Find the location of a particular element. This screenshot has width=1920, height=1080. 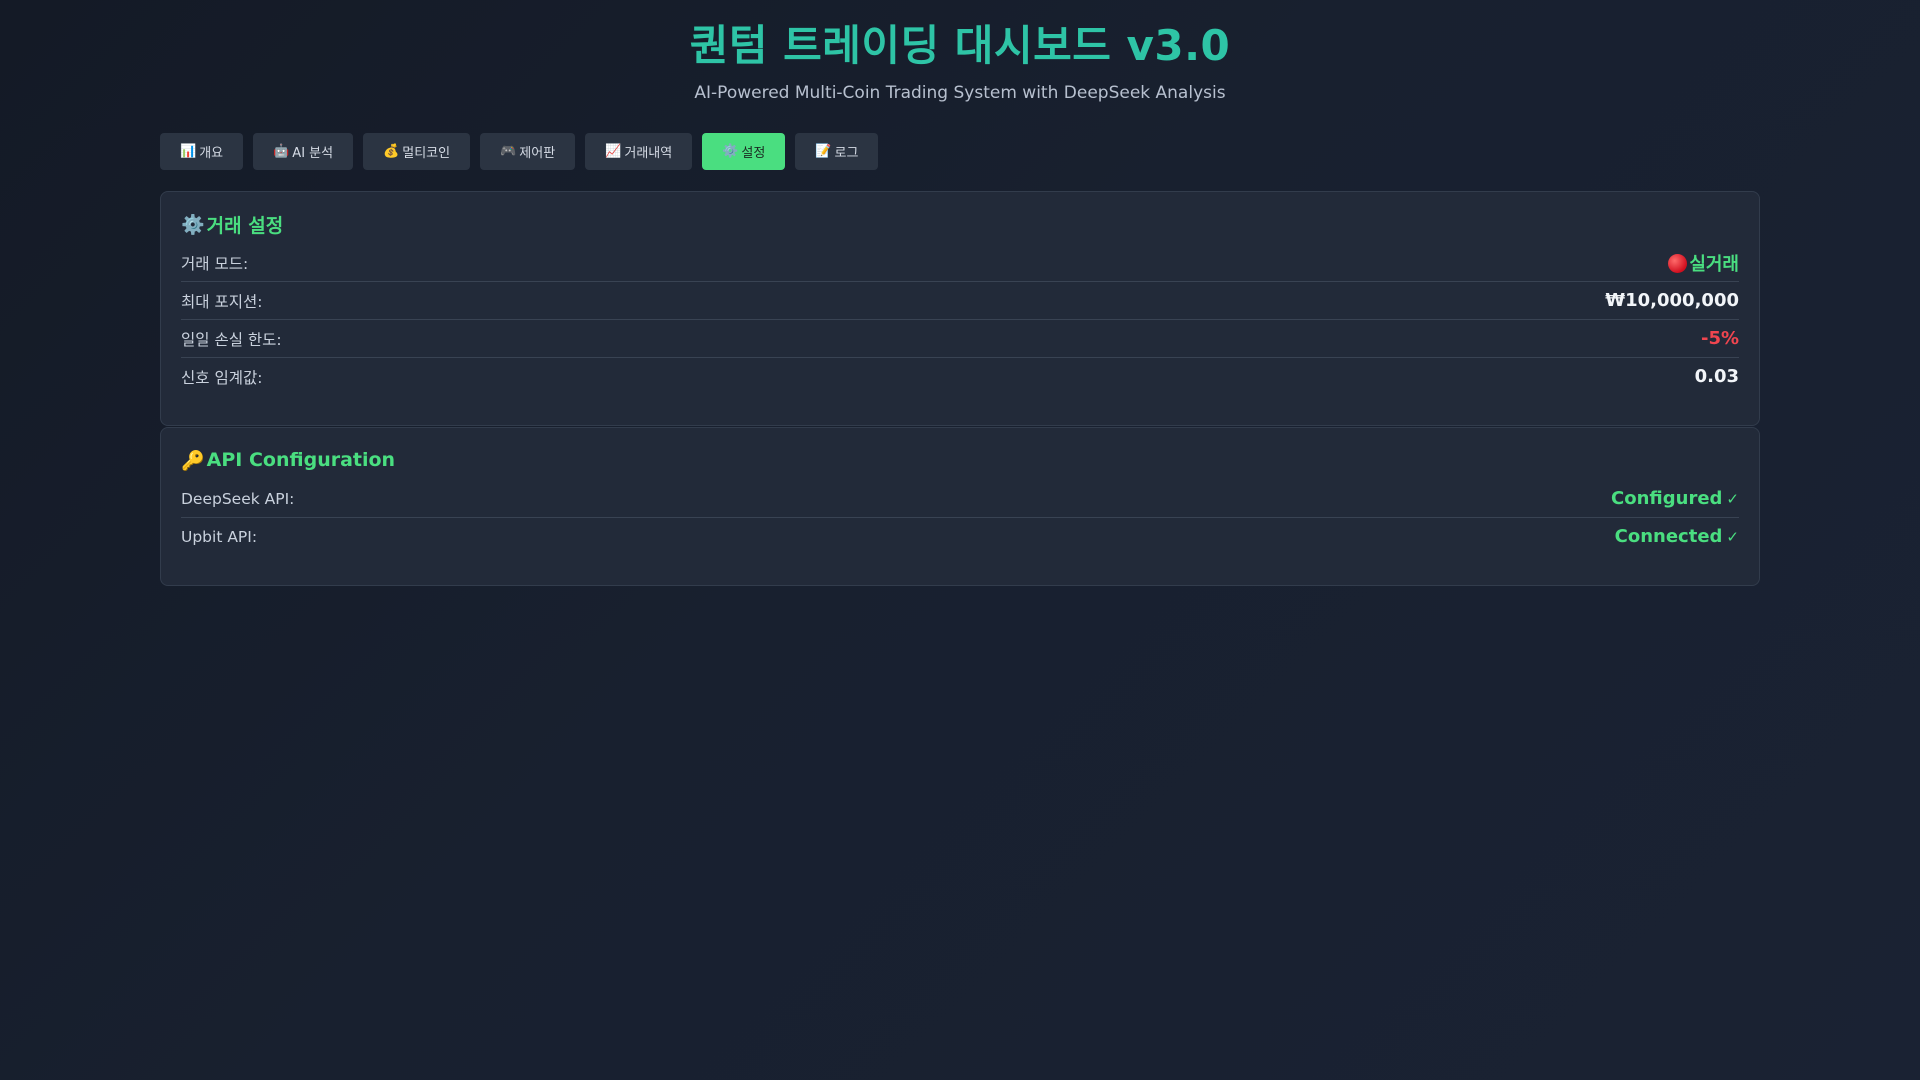

signal-threshold-row: 신호 임계값: 0.03 is located at coordinates (960, 376).